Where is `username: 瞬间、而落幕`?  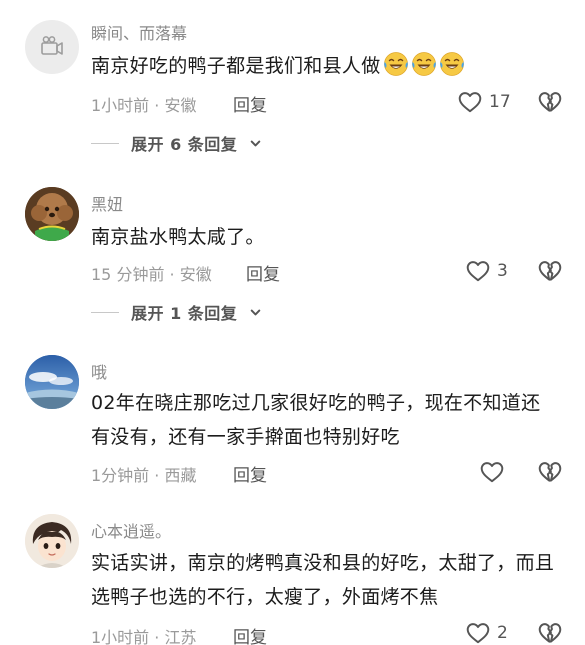
username: 瞬间、而落幕 is located at coordinates (139, 32).